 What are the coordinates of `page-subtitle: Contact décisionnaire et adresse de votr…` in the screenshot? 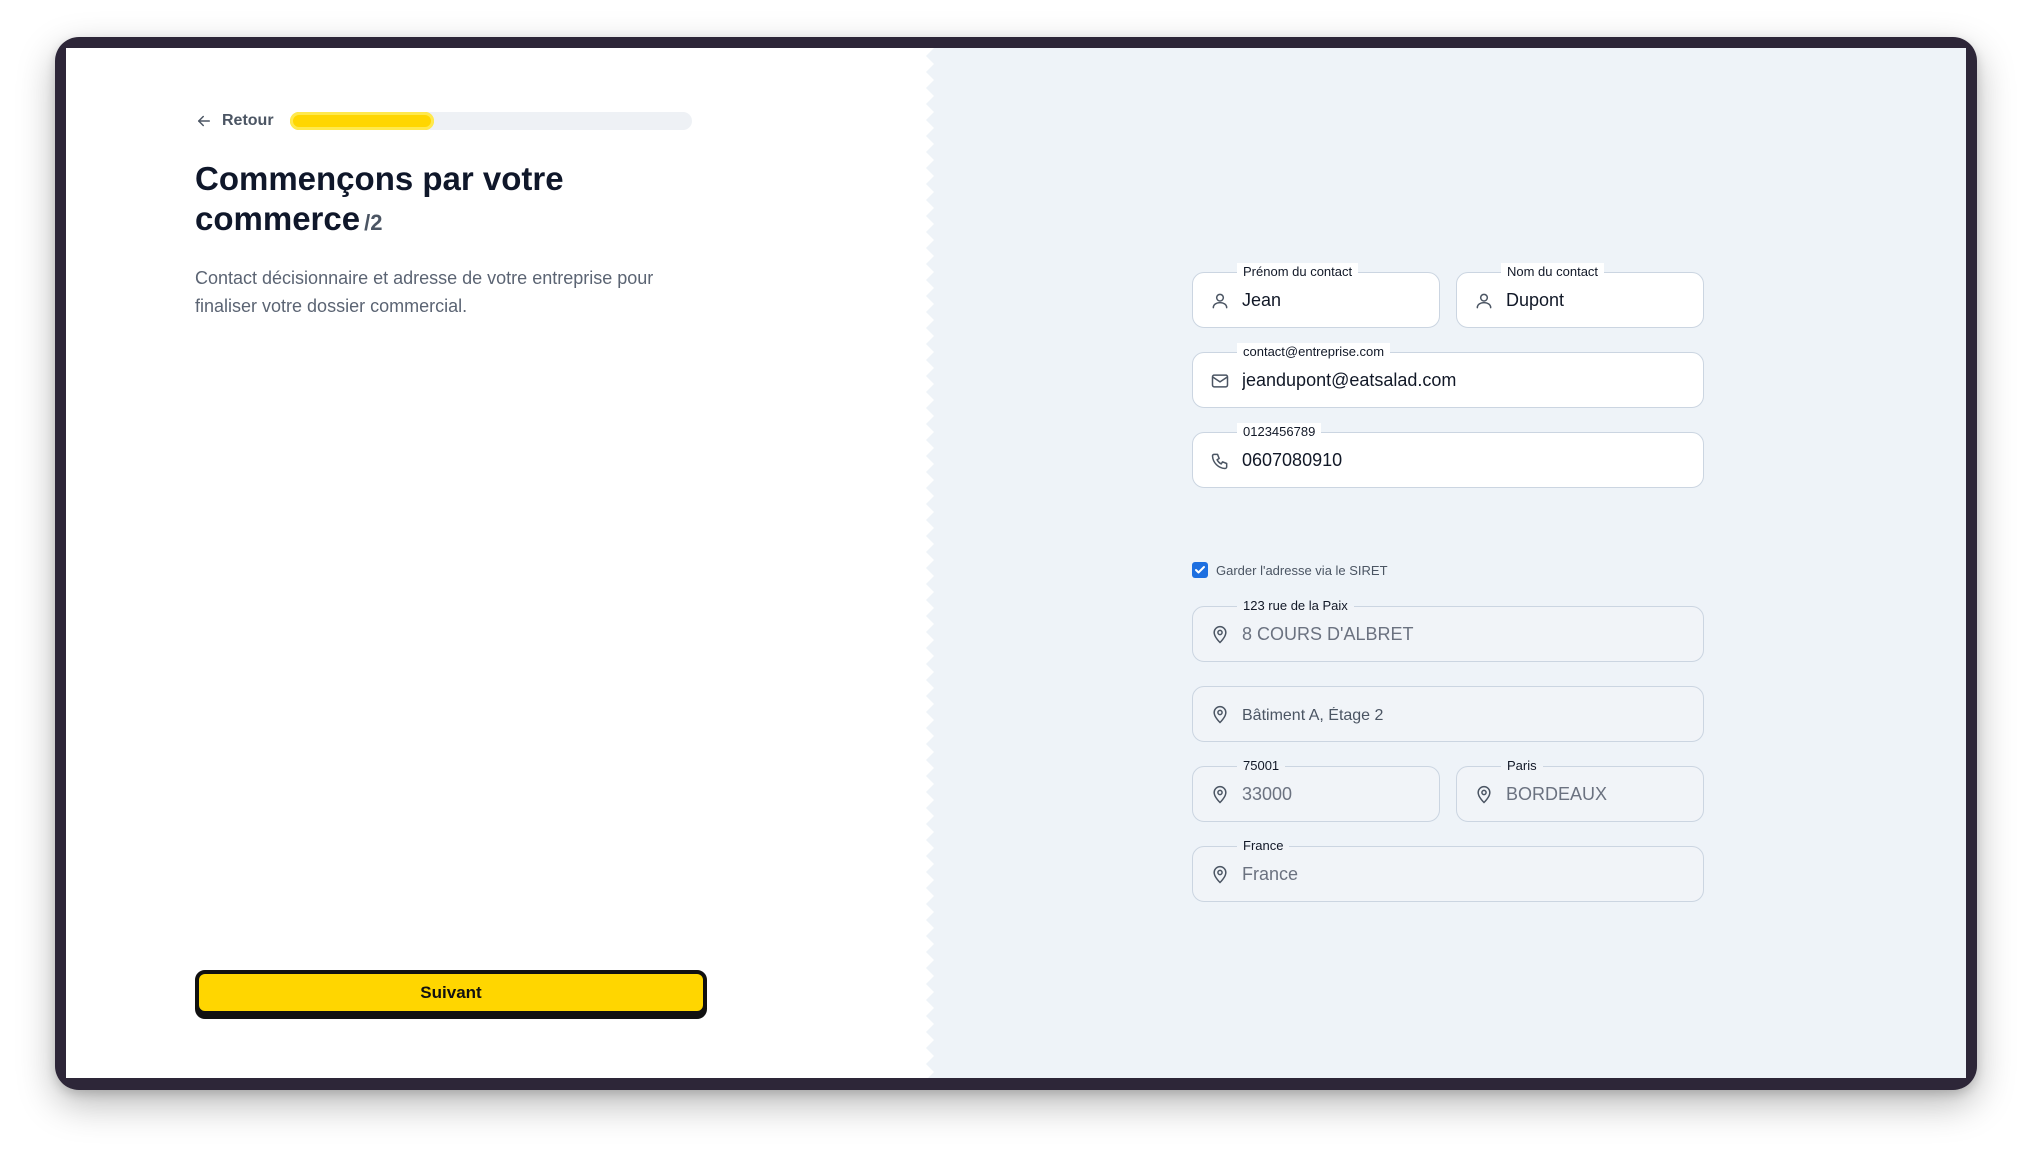 It's located at (424, 292).